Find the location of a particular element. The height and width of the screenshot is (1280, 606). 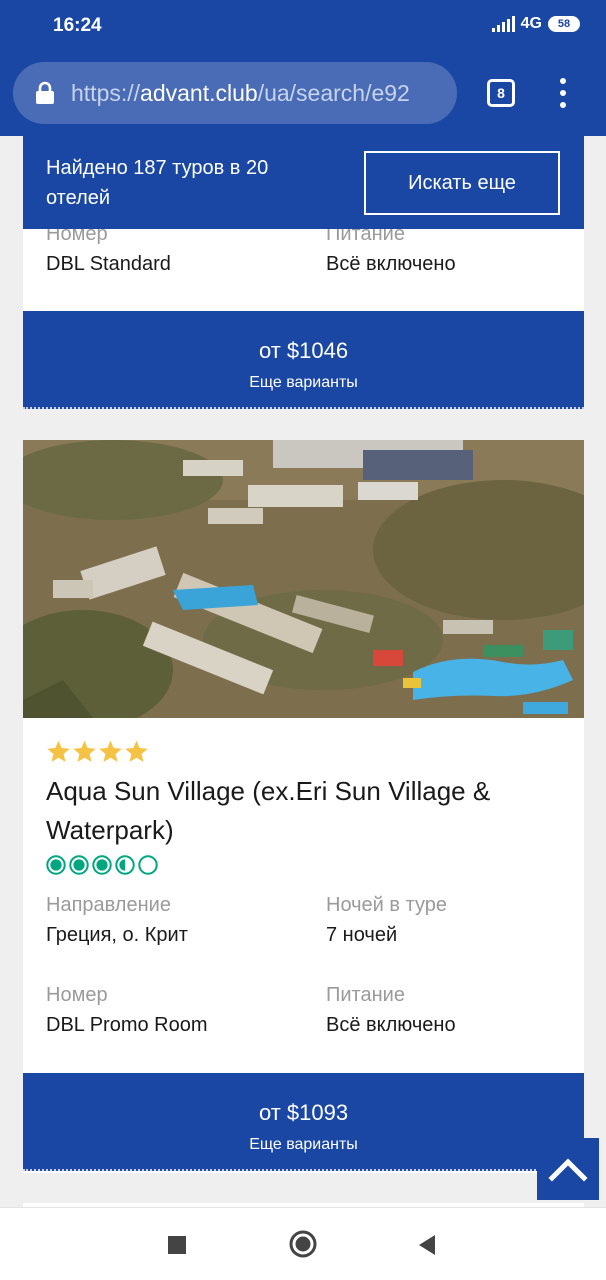

scroll-top-button is located at coordinates (568, 1169).